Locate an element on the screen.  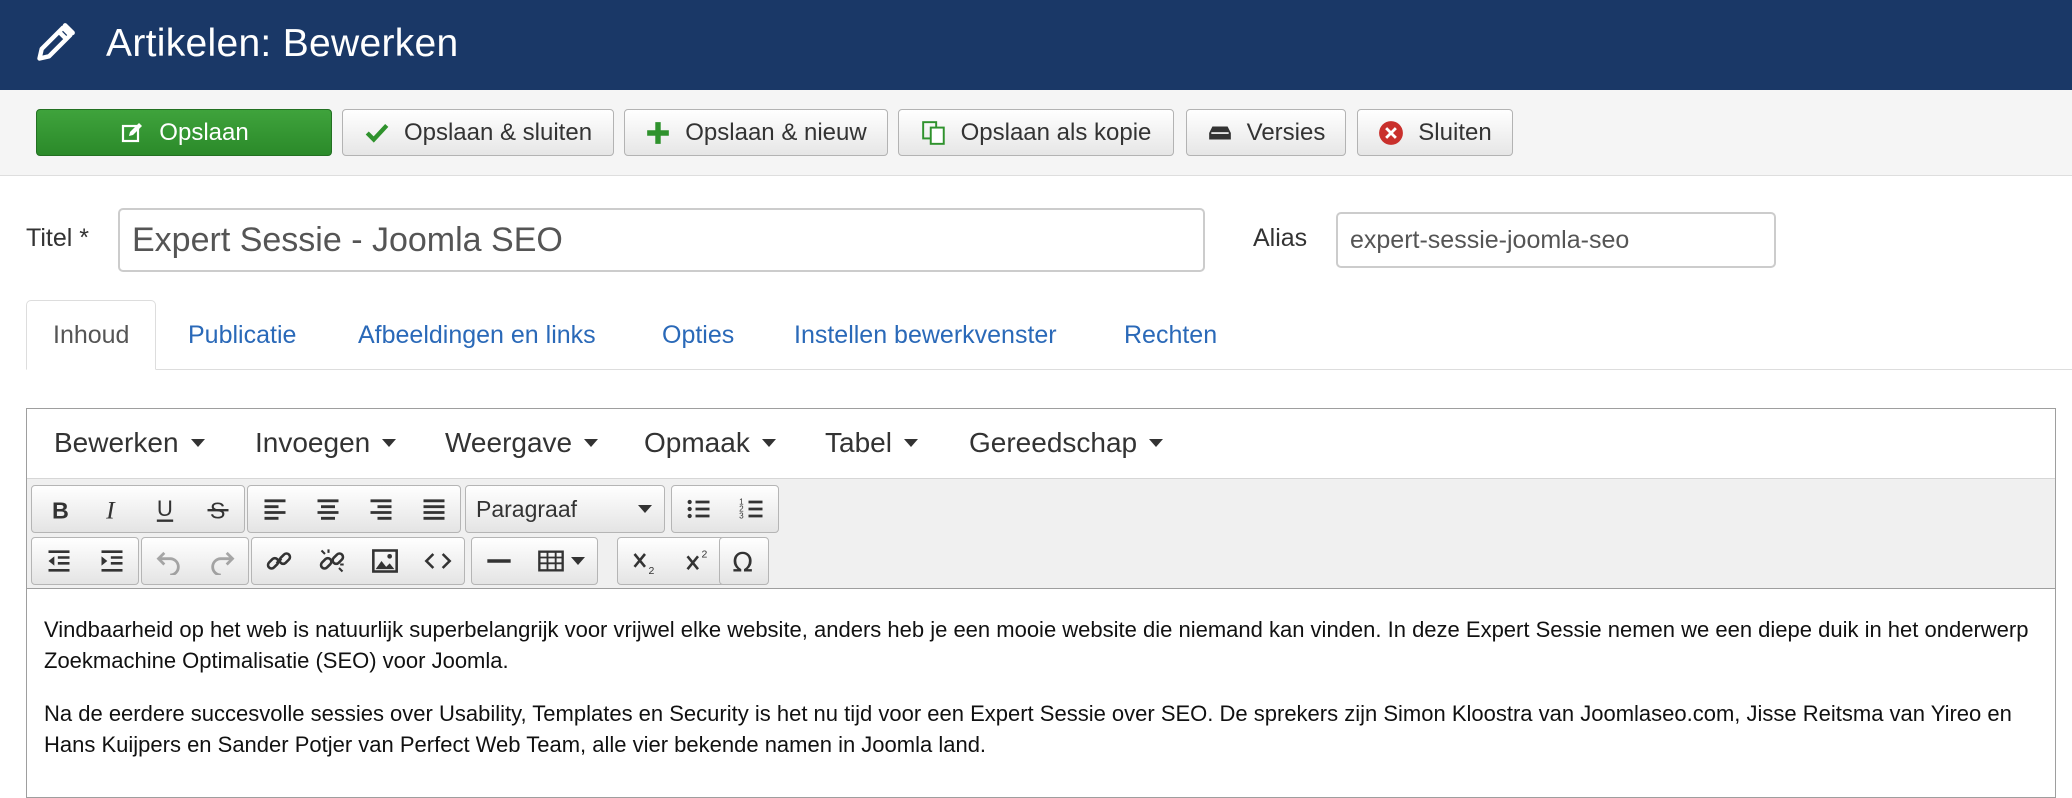
special-character-button: Ω is located at coordinates (744, 561).